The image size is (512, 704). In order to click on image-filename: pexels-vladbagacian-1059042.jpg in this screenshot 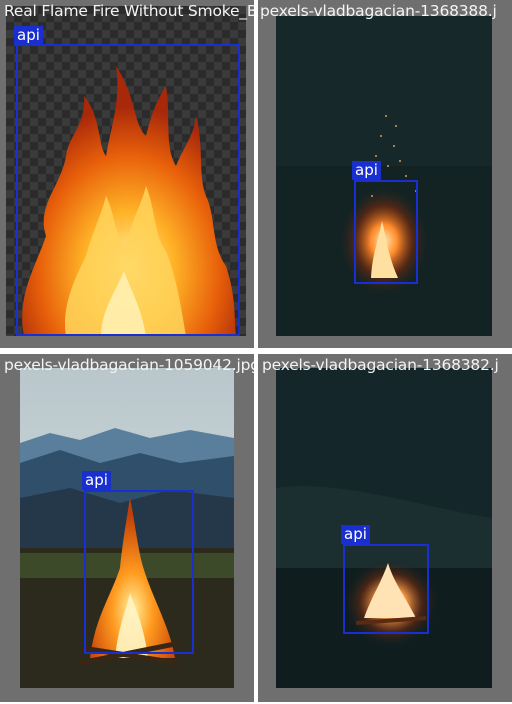, I will do `click(129, 365)`.